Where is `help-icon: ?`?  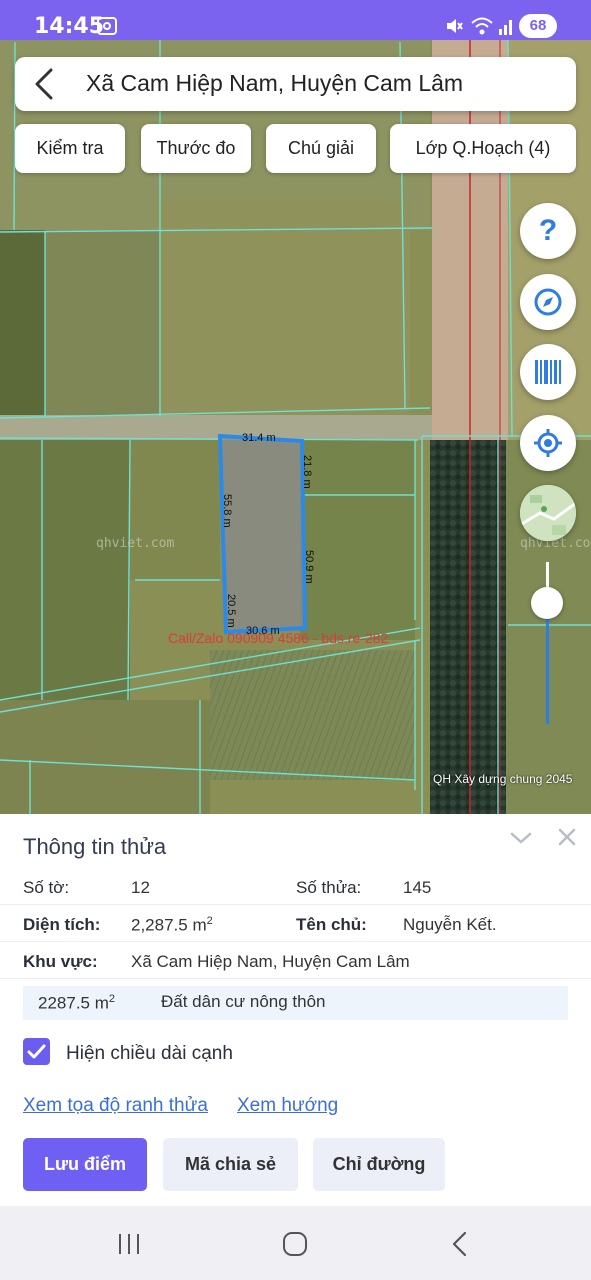 help-icon: ? is located at coordinates (548, 230).